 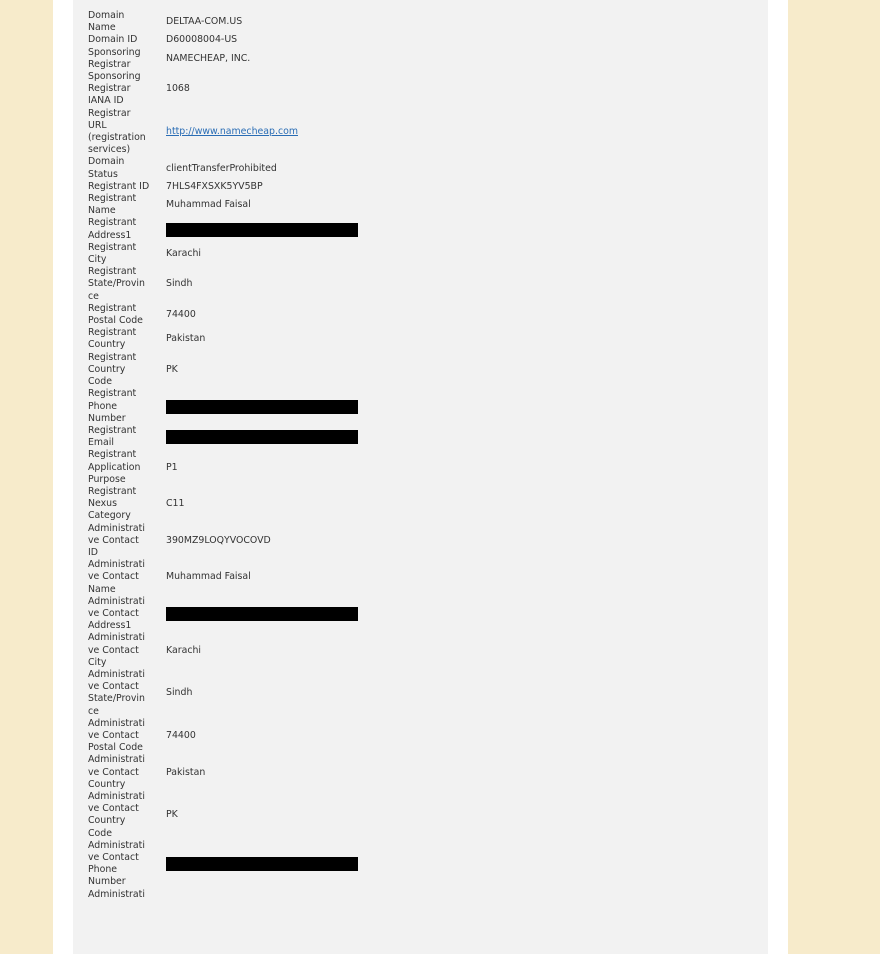 I want to click on field-label: Administrati ve Contact ID, so click(x=127, y=541).